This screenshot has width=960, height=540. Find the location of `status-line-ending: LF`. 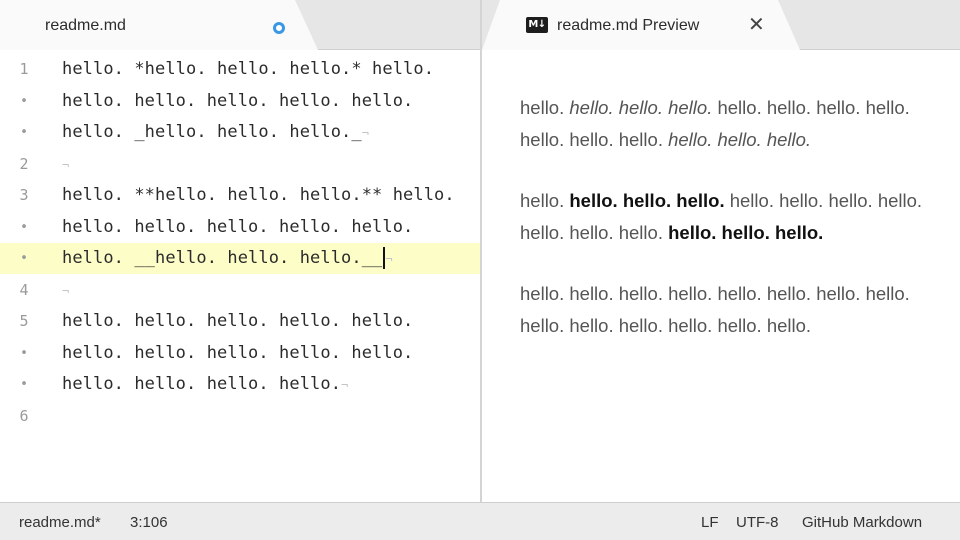

status-line-ending: LF is located at coordinates (710, 522).